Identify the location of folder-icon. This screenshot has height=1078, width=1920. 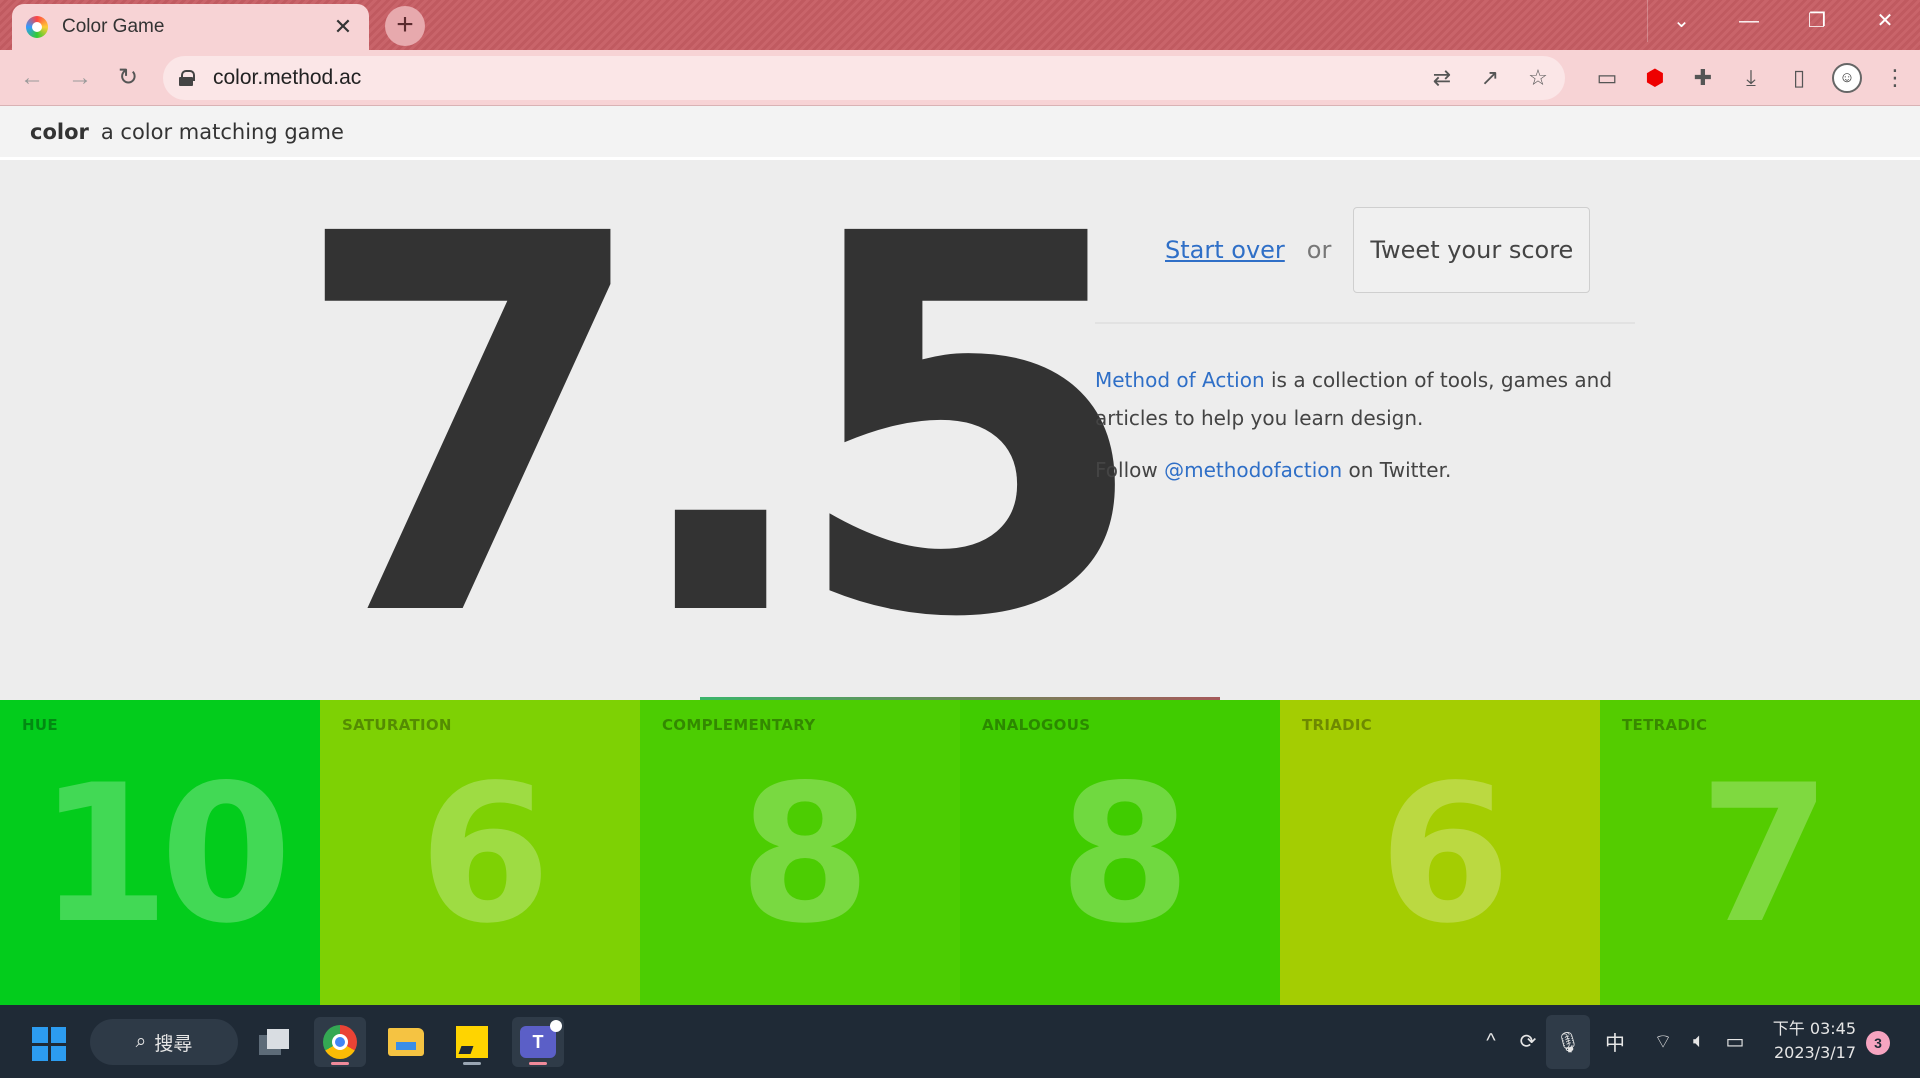
(406, 1042).